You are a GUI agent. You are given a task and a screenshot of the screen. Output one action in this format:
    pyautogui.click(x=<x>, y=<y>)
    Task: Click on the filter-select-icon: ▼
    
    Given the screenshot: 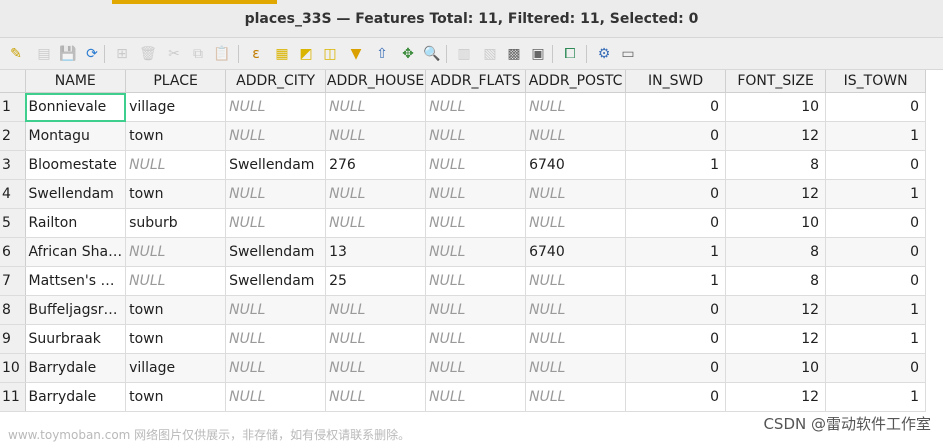 What is the action you would take?
    pyautogui.click(x=356, y=54)
    